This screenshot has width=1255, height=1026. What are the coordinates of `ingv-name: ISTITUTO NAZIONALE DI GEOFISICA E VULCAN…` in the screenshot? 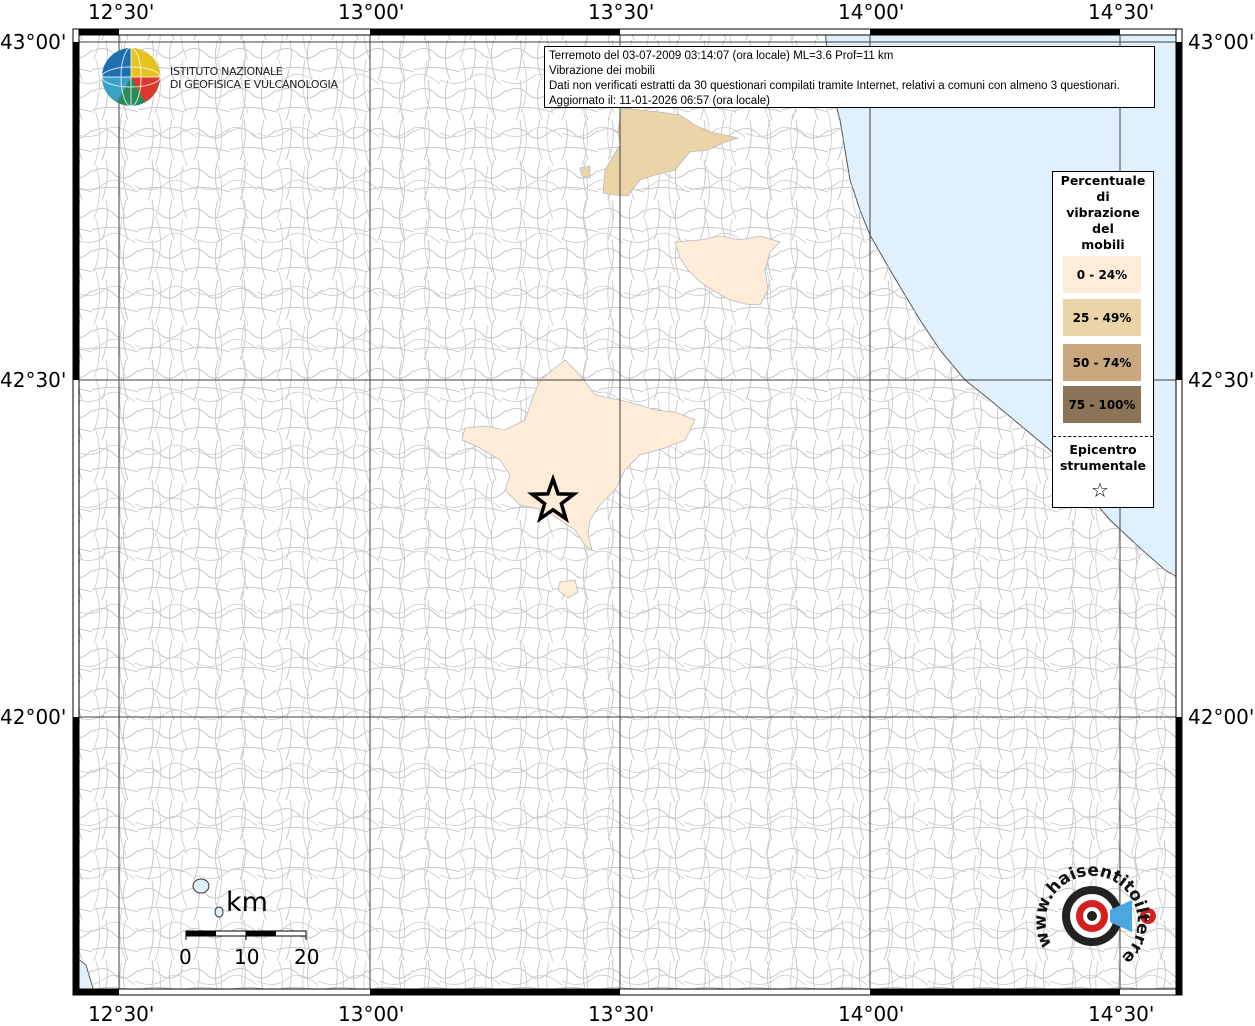 It's located at (254, 78).